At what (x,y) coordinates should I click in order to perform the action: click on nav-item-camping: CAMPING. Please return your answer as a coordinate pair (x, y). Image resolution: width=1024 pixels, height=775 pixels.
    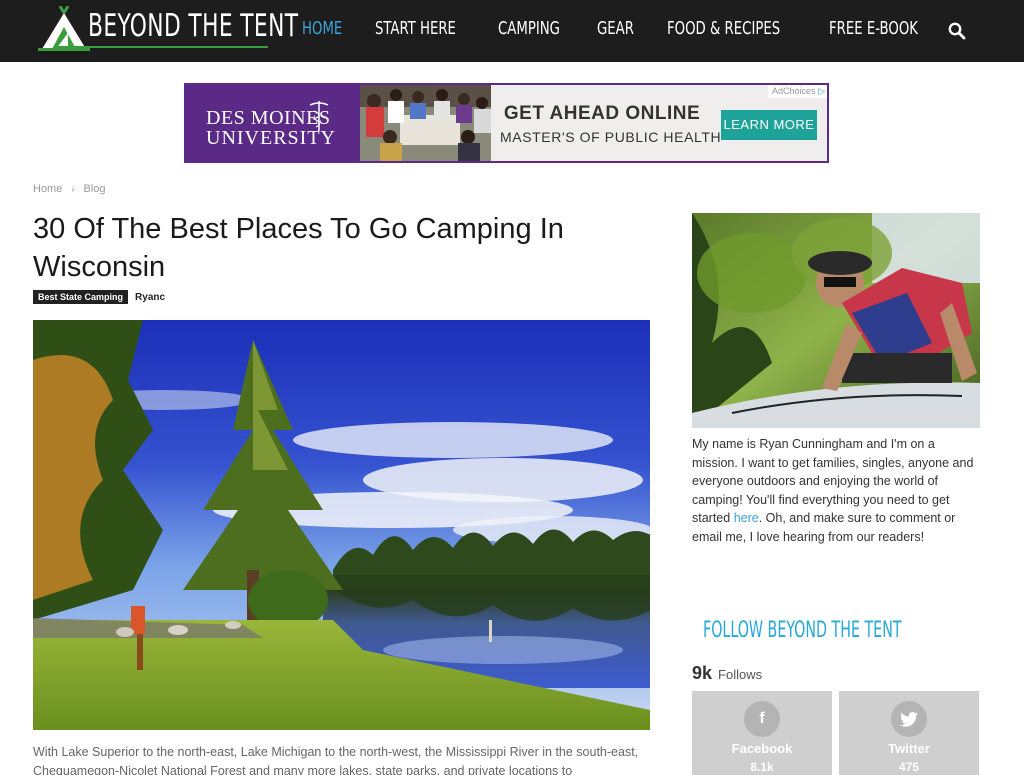
    Looking at the image, I should click on (529, 28).